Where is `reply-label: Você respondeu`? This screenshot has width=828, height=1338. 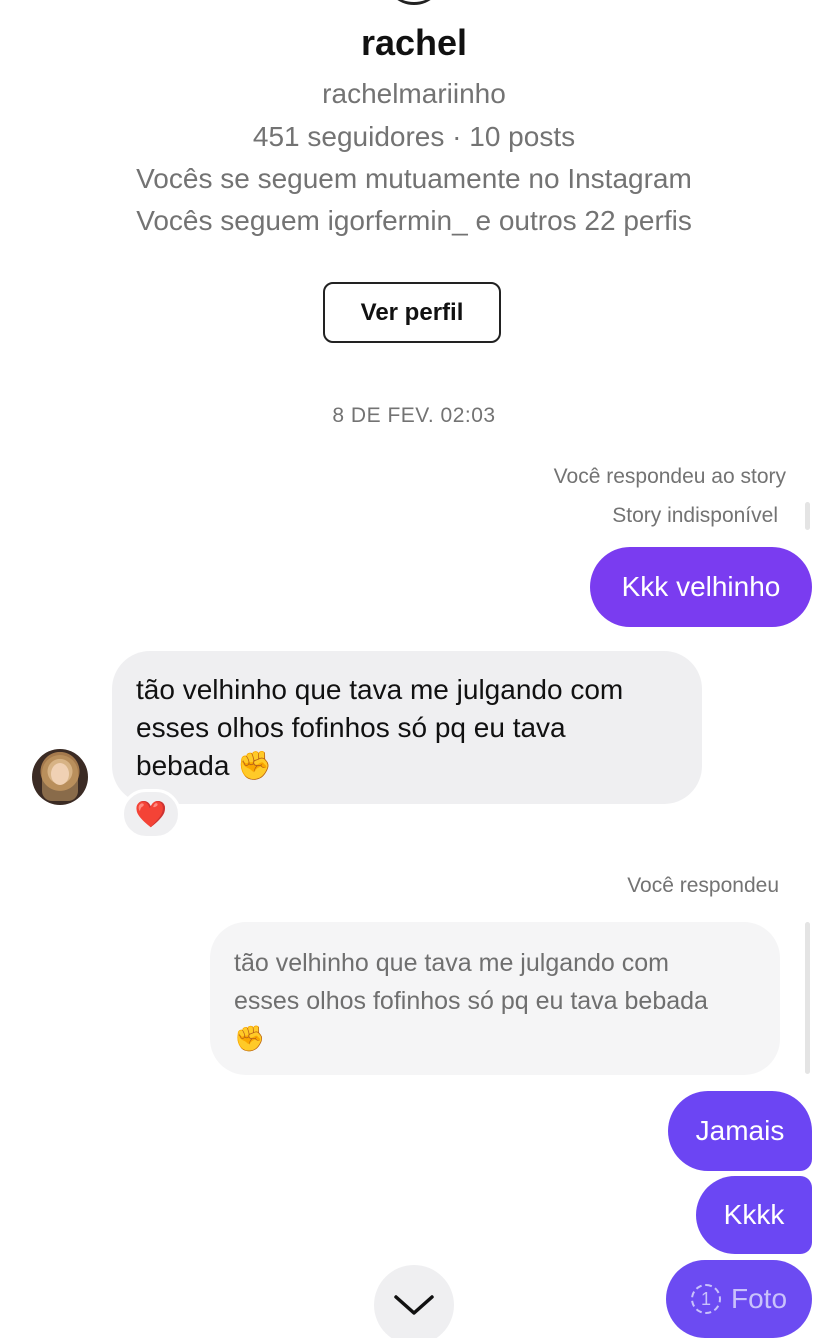 reply-label: Você respondeu is located at coordinates (703, 885).